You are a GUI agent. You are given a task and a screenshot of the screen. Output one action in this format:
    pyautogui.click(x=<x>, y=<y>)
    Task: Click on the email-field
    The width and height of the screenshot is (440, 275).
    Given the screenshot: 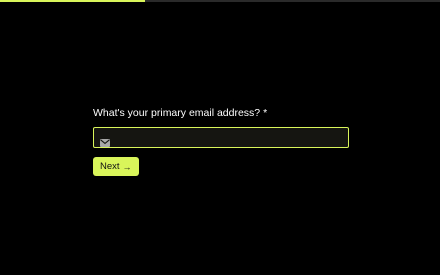 What is the action you would take?
    pyautogui.click(x=221, y=137)
    